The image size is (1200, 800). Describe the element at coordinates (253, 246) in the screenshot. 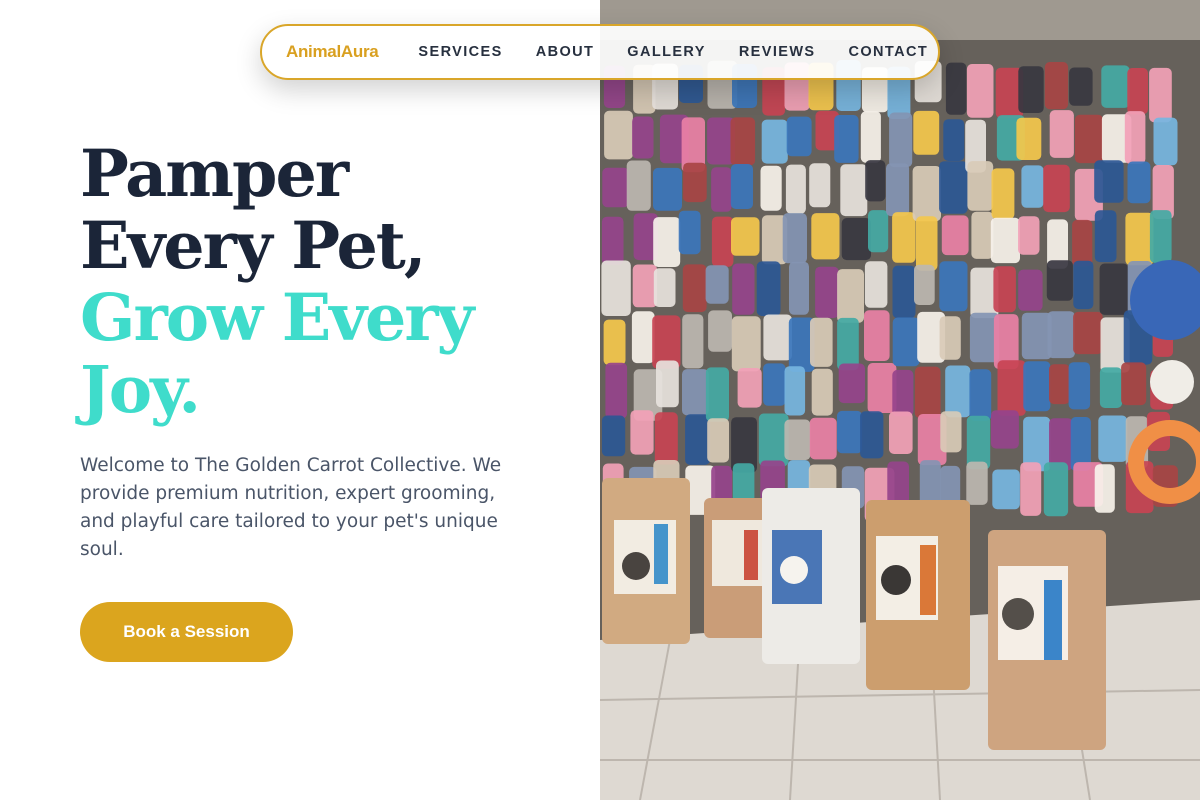

I see `headline-line-2: Every Pet,` at that location.